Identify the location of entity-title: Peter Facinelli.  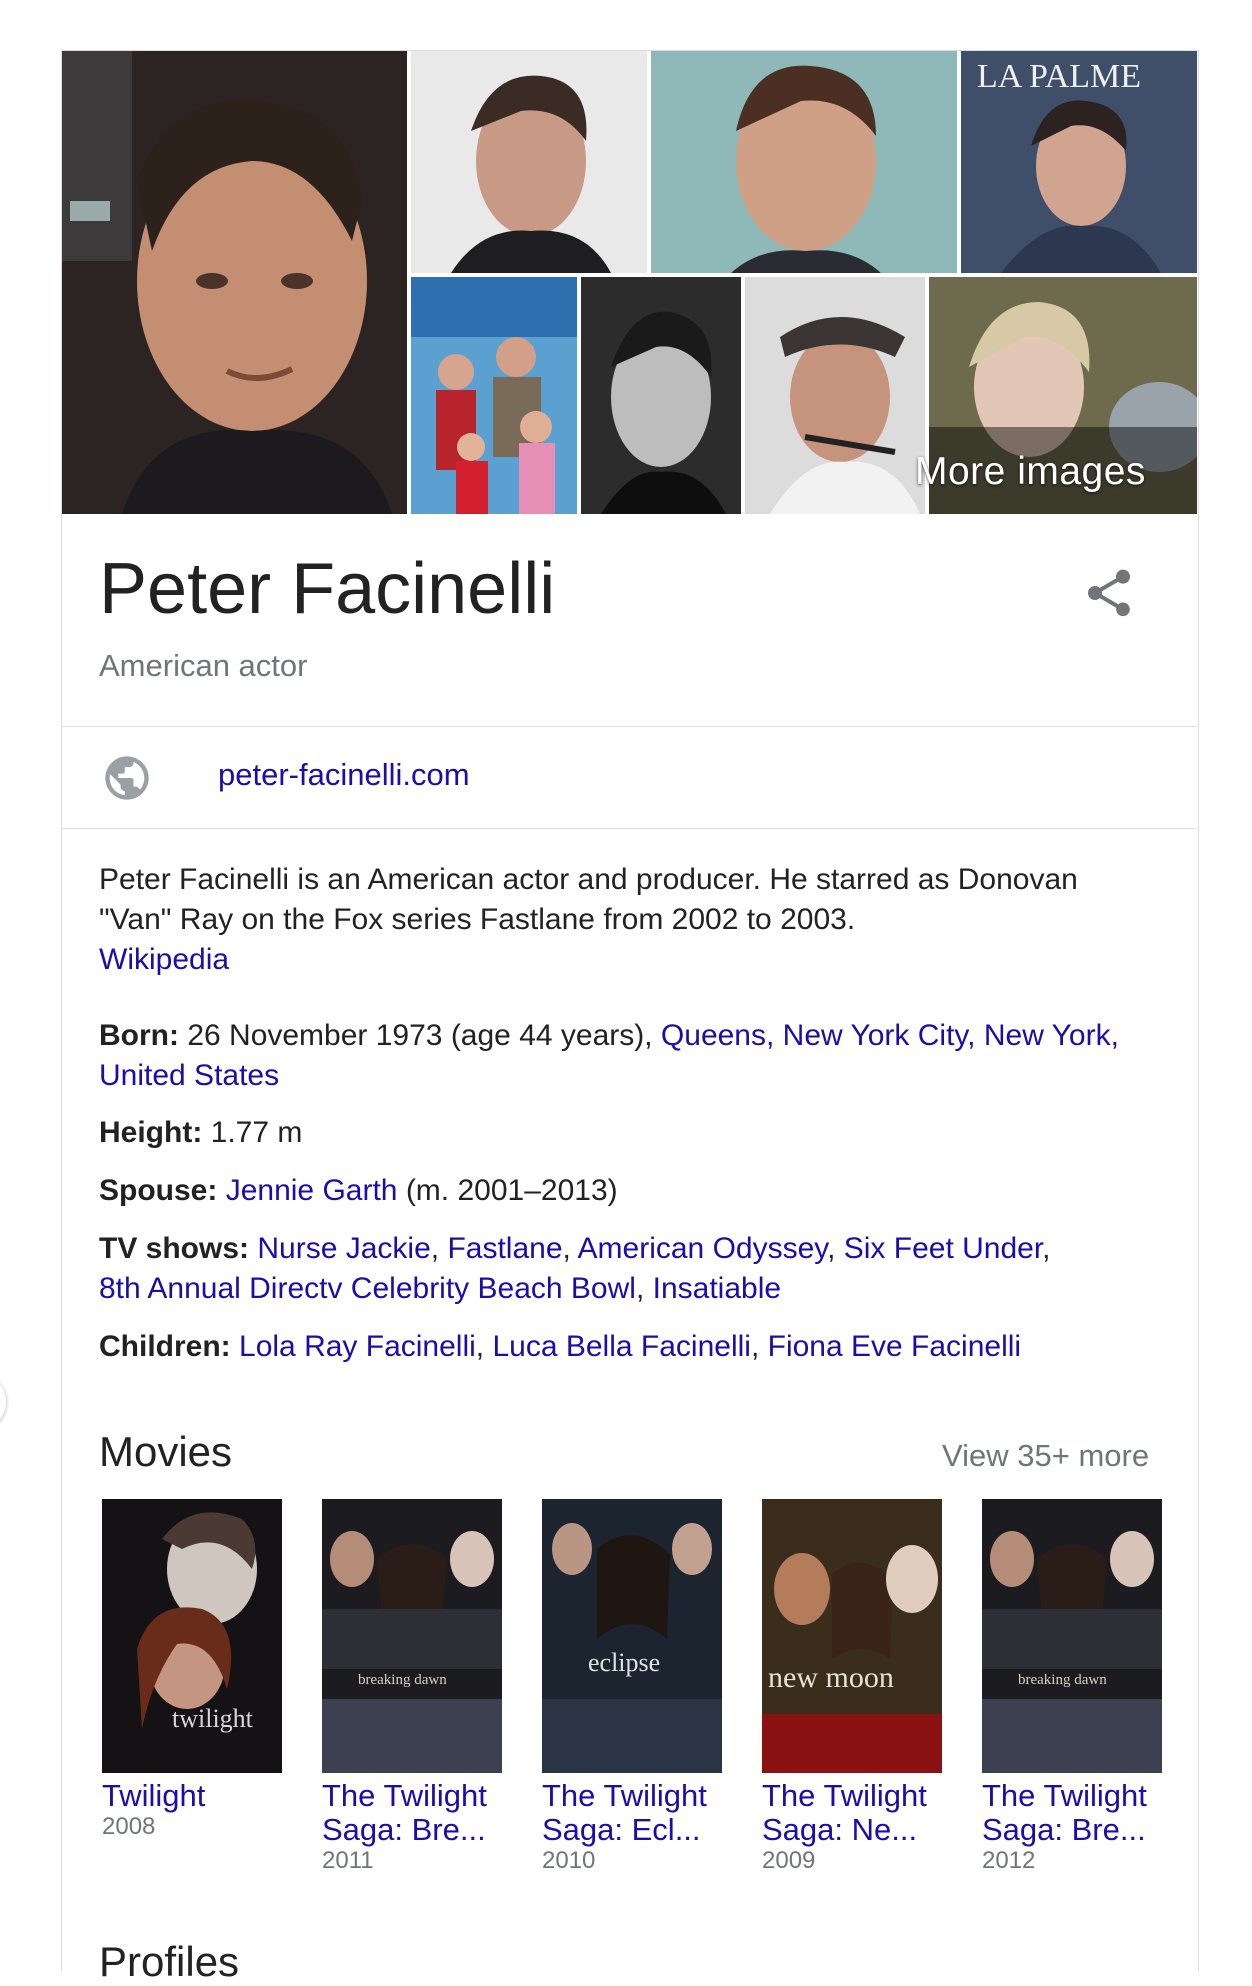
(327, 589).